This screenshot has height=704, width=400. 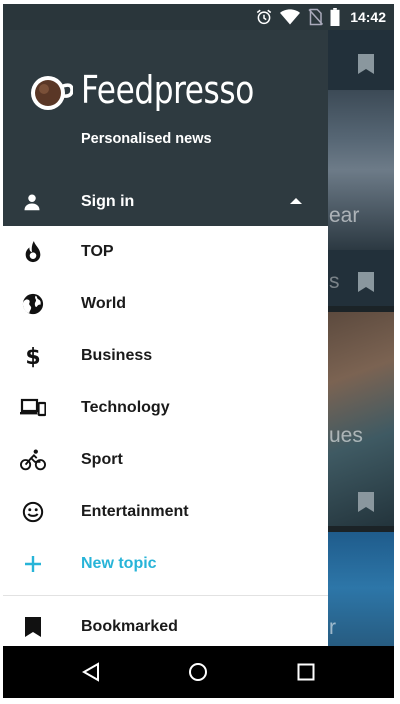 What do you see at coordinates (332, 627) in the screenshot?
I see `news-headline-fragment: r` at bounding box center [332, 627].